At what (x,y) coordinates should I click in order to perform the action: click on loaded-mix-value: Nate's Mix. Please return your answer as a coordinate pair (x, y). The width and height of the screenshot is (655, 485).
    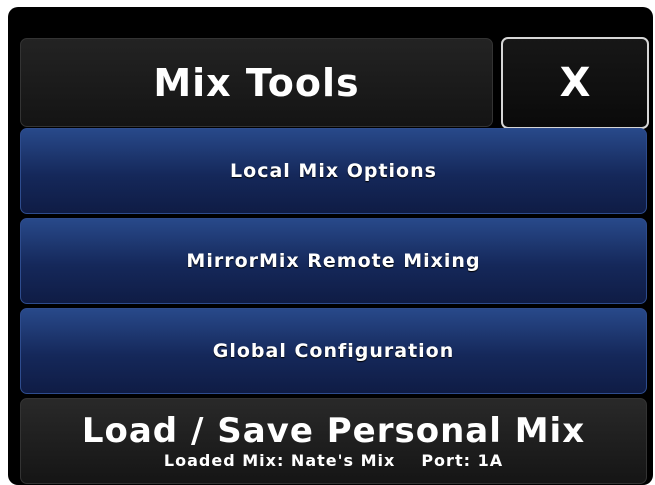
    Looking at the image, I should click on (343, 460).